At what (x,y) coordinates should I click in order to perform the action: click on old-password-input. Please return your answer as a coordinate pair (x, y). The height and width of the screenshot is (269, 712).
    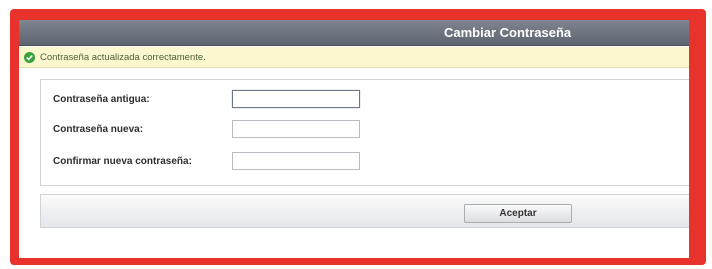
    Looking at the image, I should click on (296, 99).